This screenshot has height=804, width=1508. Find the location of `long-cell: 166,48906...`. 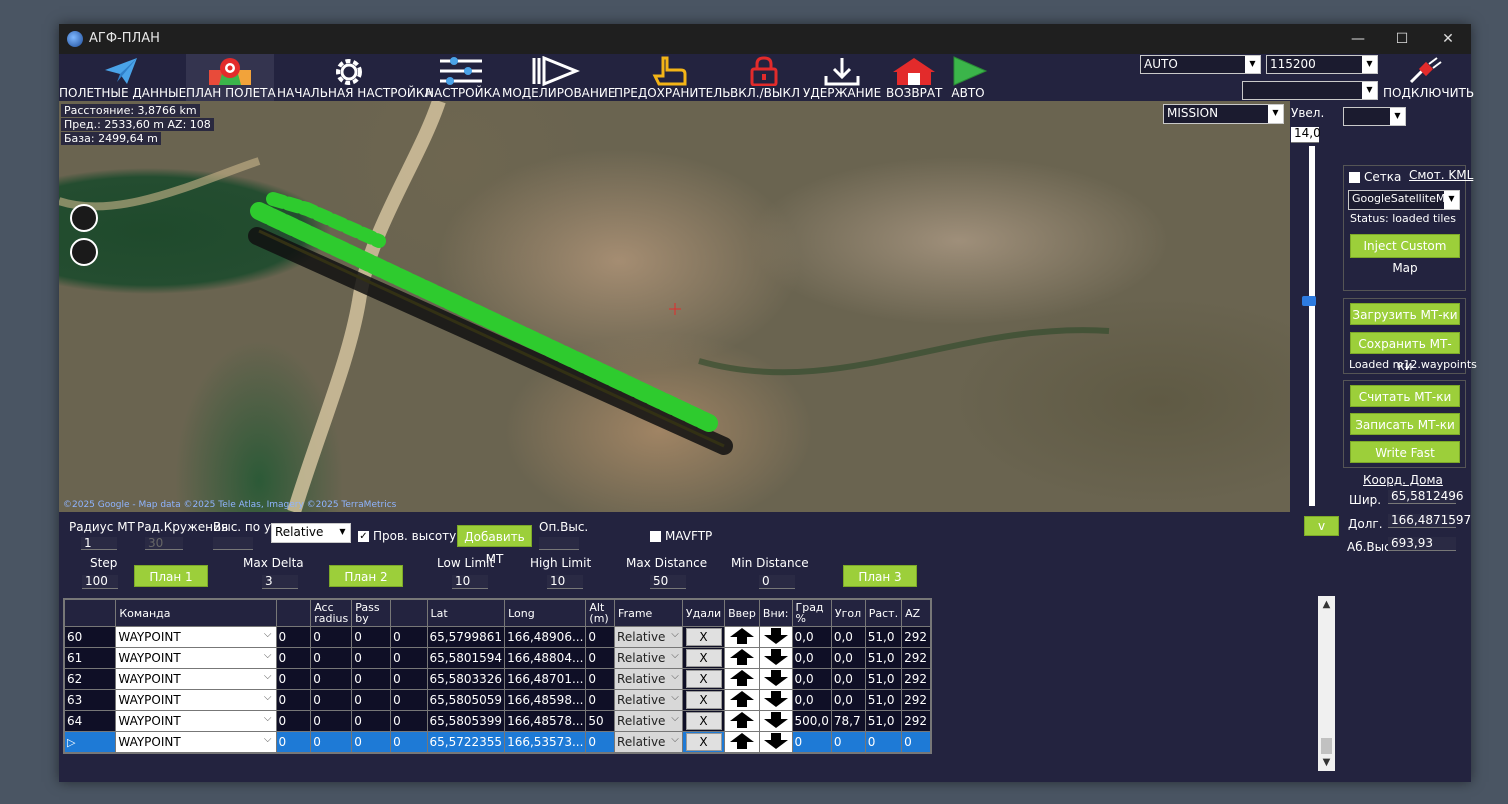

long-cell: 166,48906... is located at coordinates (545, 637).